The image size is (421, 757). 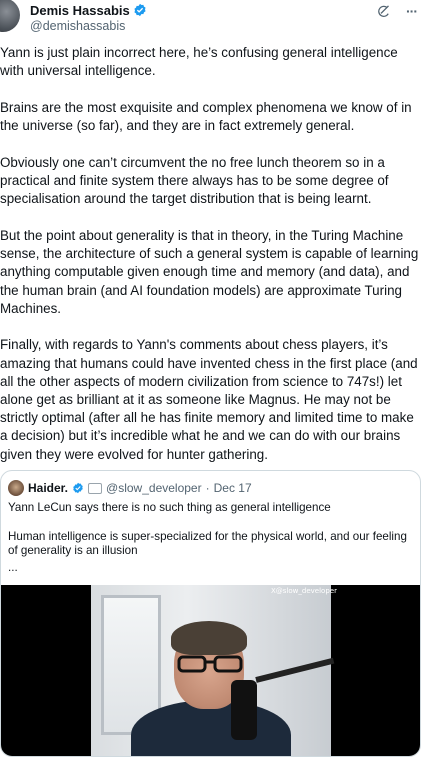 I want to click on grok-icon, so click(x=383, y=11).